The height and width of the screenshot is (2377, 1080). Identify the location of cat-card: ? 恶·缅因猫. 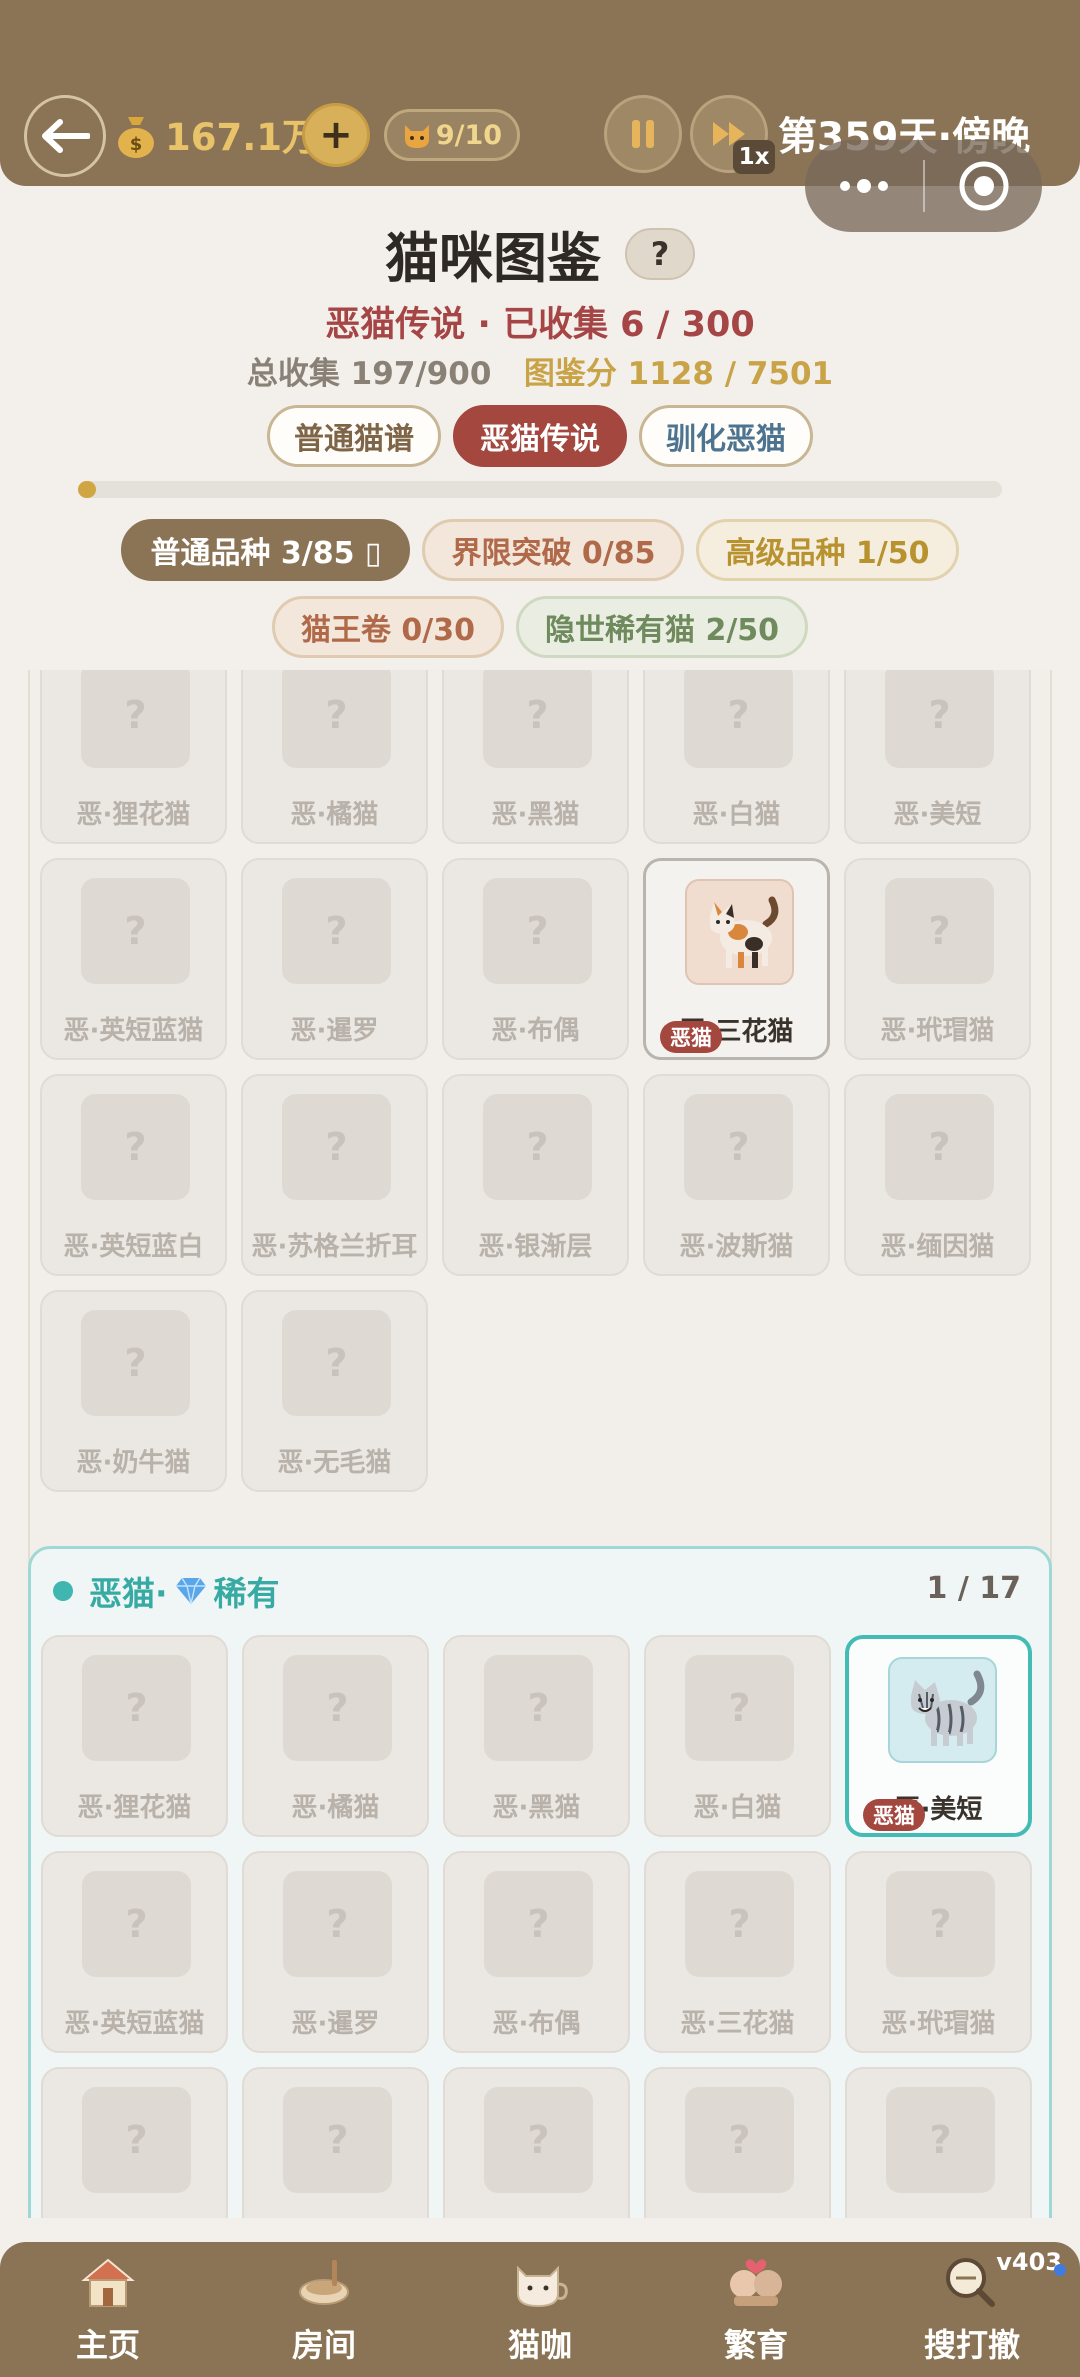
(937, 1175).